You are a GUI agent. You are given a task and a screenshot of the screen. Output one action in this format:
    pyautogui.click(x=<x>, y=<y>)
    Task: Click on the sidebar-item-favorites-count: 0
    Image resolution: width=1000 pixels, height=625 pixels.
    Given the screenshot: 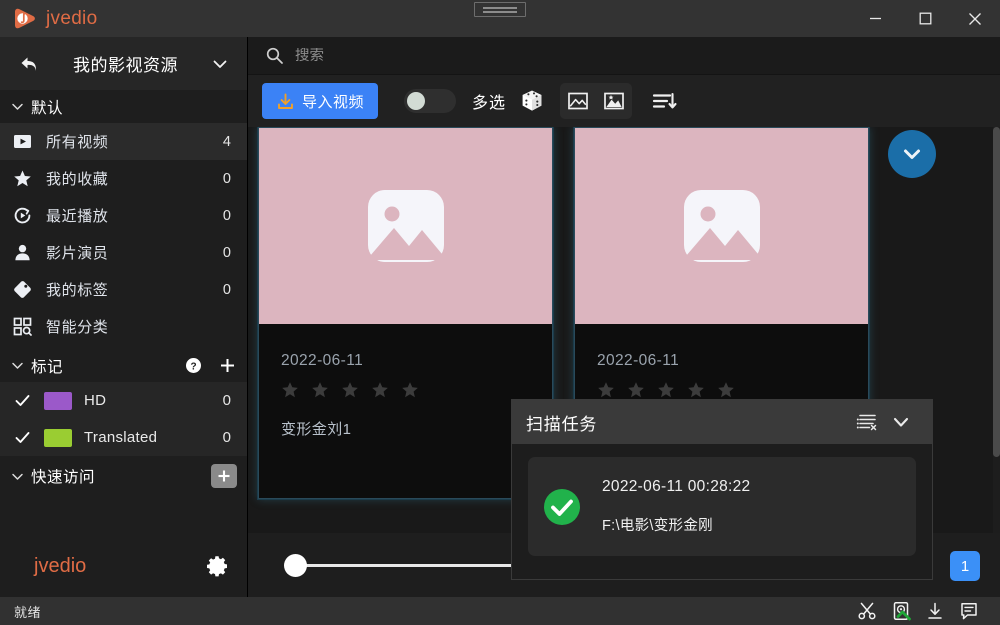 What is the action you would take?
    pyautogui.click(x=226, y=178)
    